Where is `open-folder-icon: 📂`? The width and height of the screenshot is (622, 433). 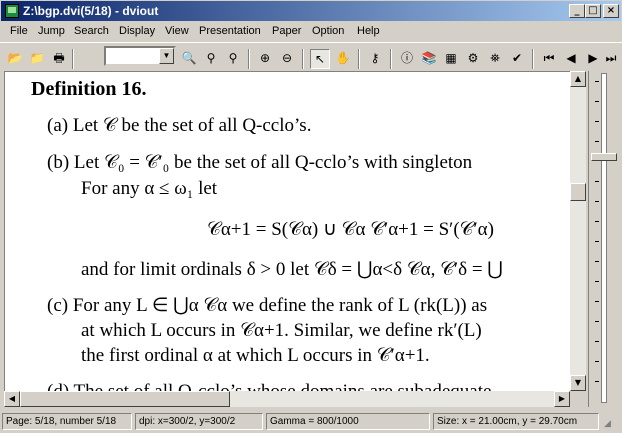 open-folder-icon: 📂 is located at coordinates (15, 58).